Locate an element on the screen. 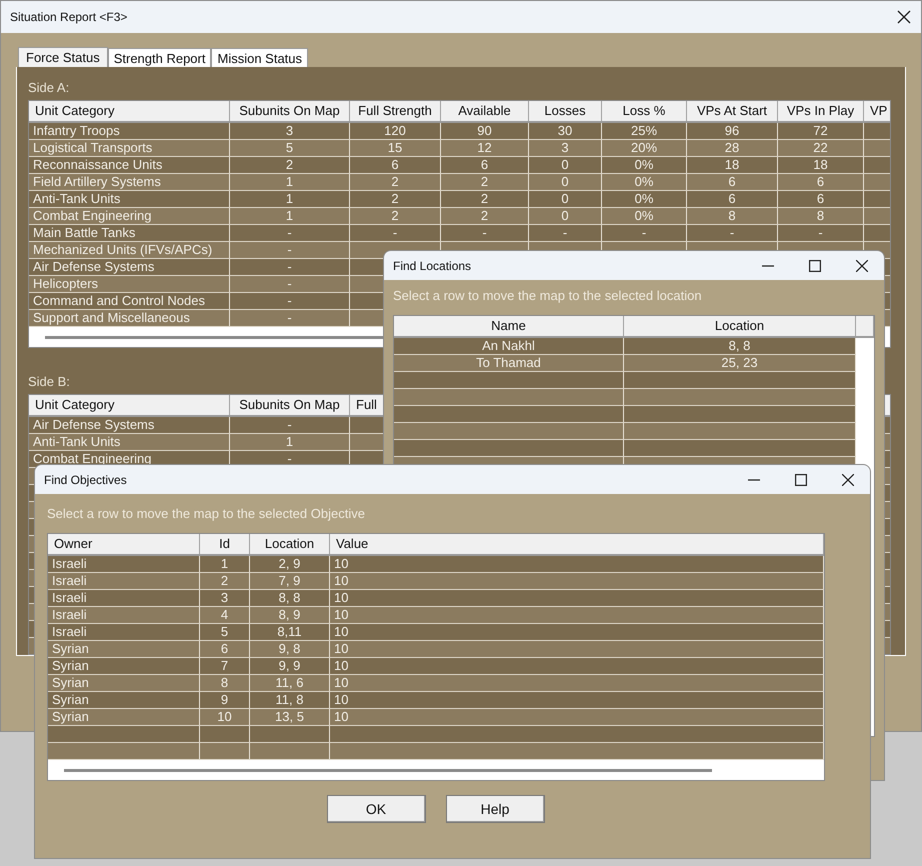 The height and width of the screenshot is (866, 922). table-row: Israeli 2 7, 9 10 is located at coordinates (436, 581).